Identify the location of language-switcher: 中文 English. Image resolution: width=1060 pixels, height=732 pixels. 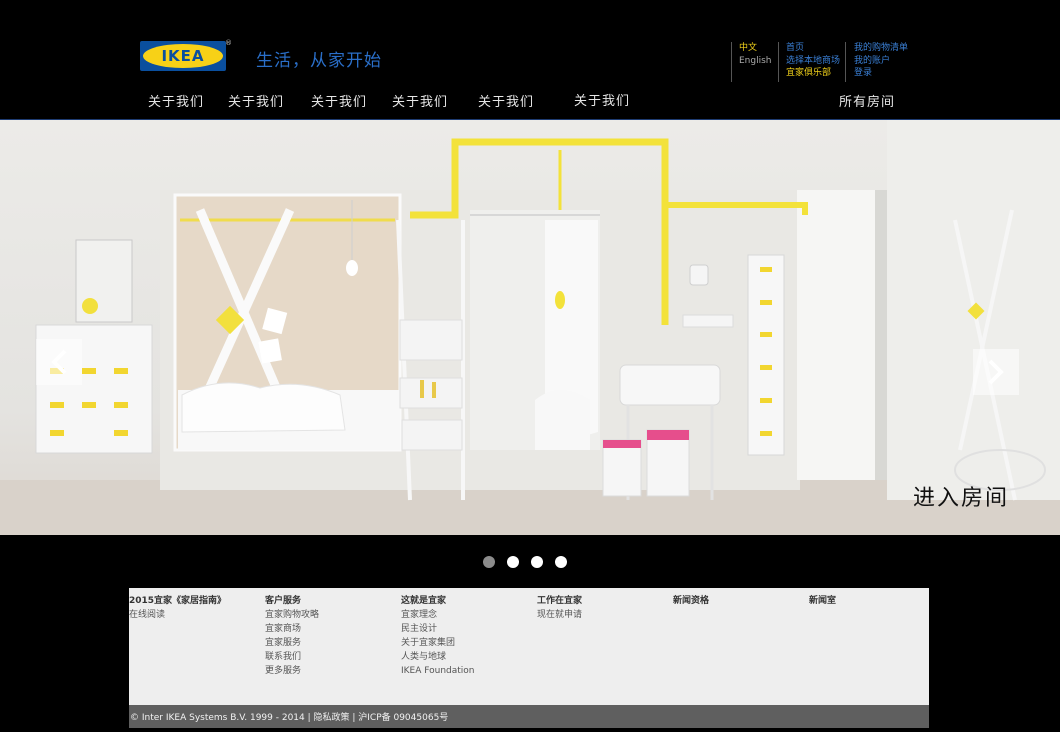
(755, 54).